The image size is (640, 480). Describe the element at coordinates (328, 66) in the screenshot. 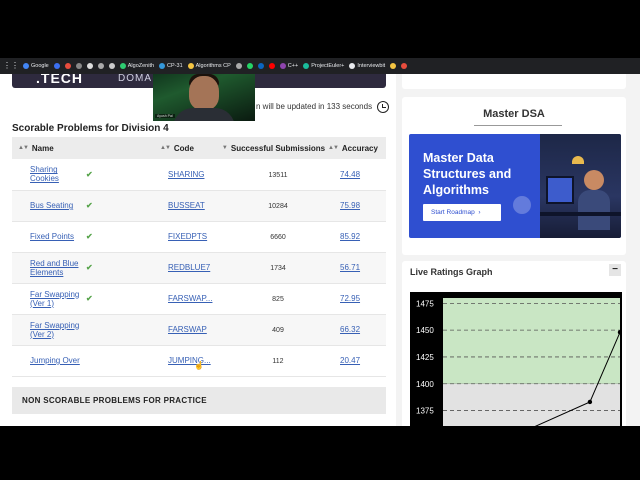

I see `bookmark-label: ProjectEuler+` at that location.